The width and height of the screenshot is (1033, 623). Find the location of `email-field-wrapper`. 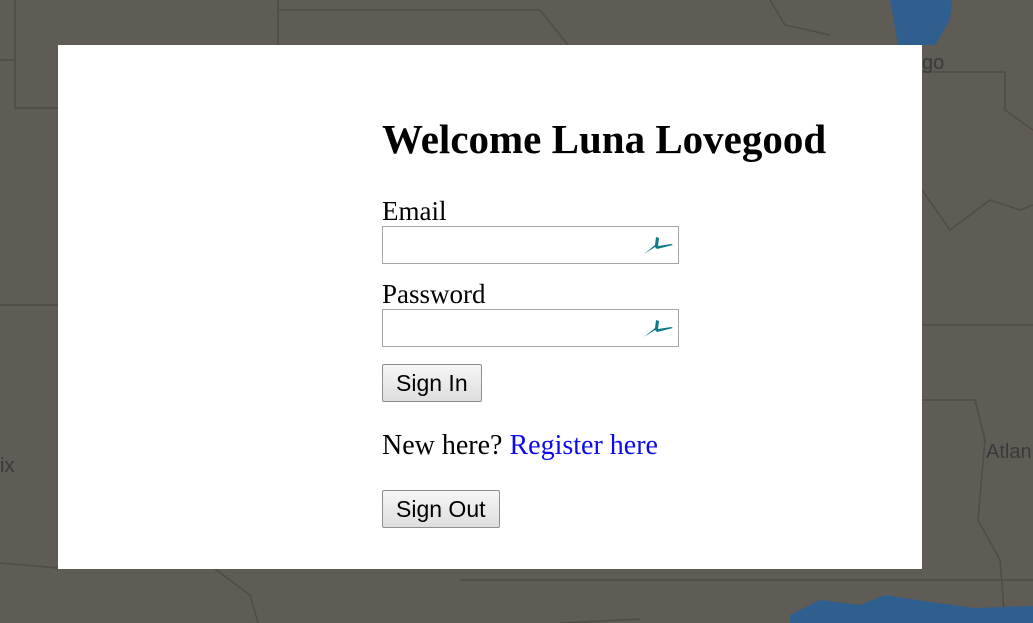

email-field-wrapper is located at coordinates (530, 245).